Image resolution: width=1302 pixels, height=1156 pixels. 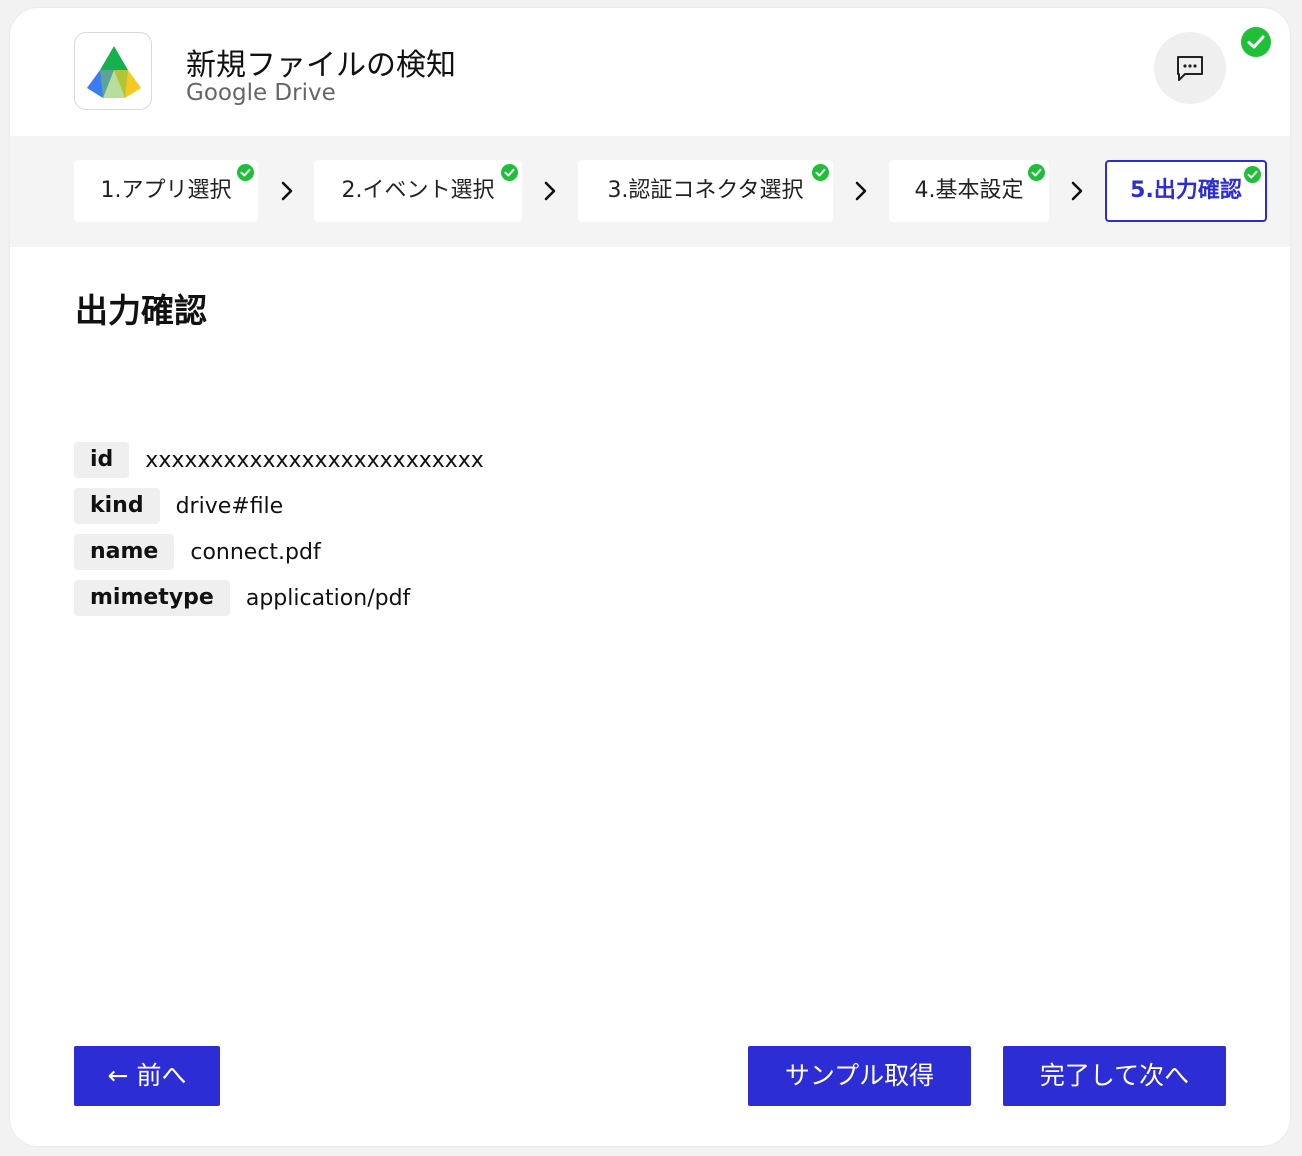 What do you see at coordinates (859, 1076) in the screenshot?
I see `get-sample-button: サンプル取得` at bounding box center [859, 1076].